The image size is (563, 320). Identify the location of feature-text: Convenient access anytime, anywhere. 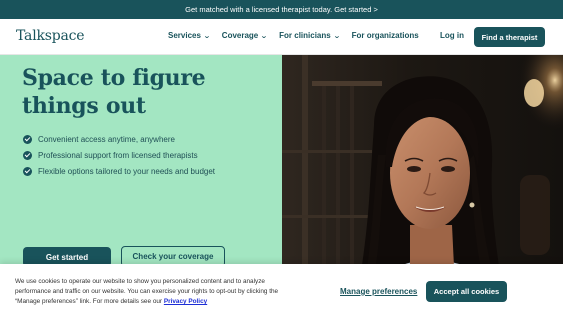
(106, 139).